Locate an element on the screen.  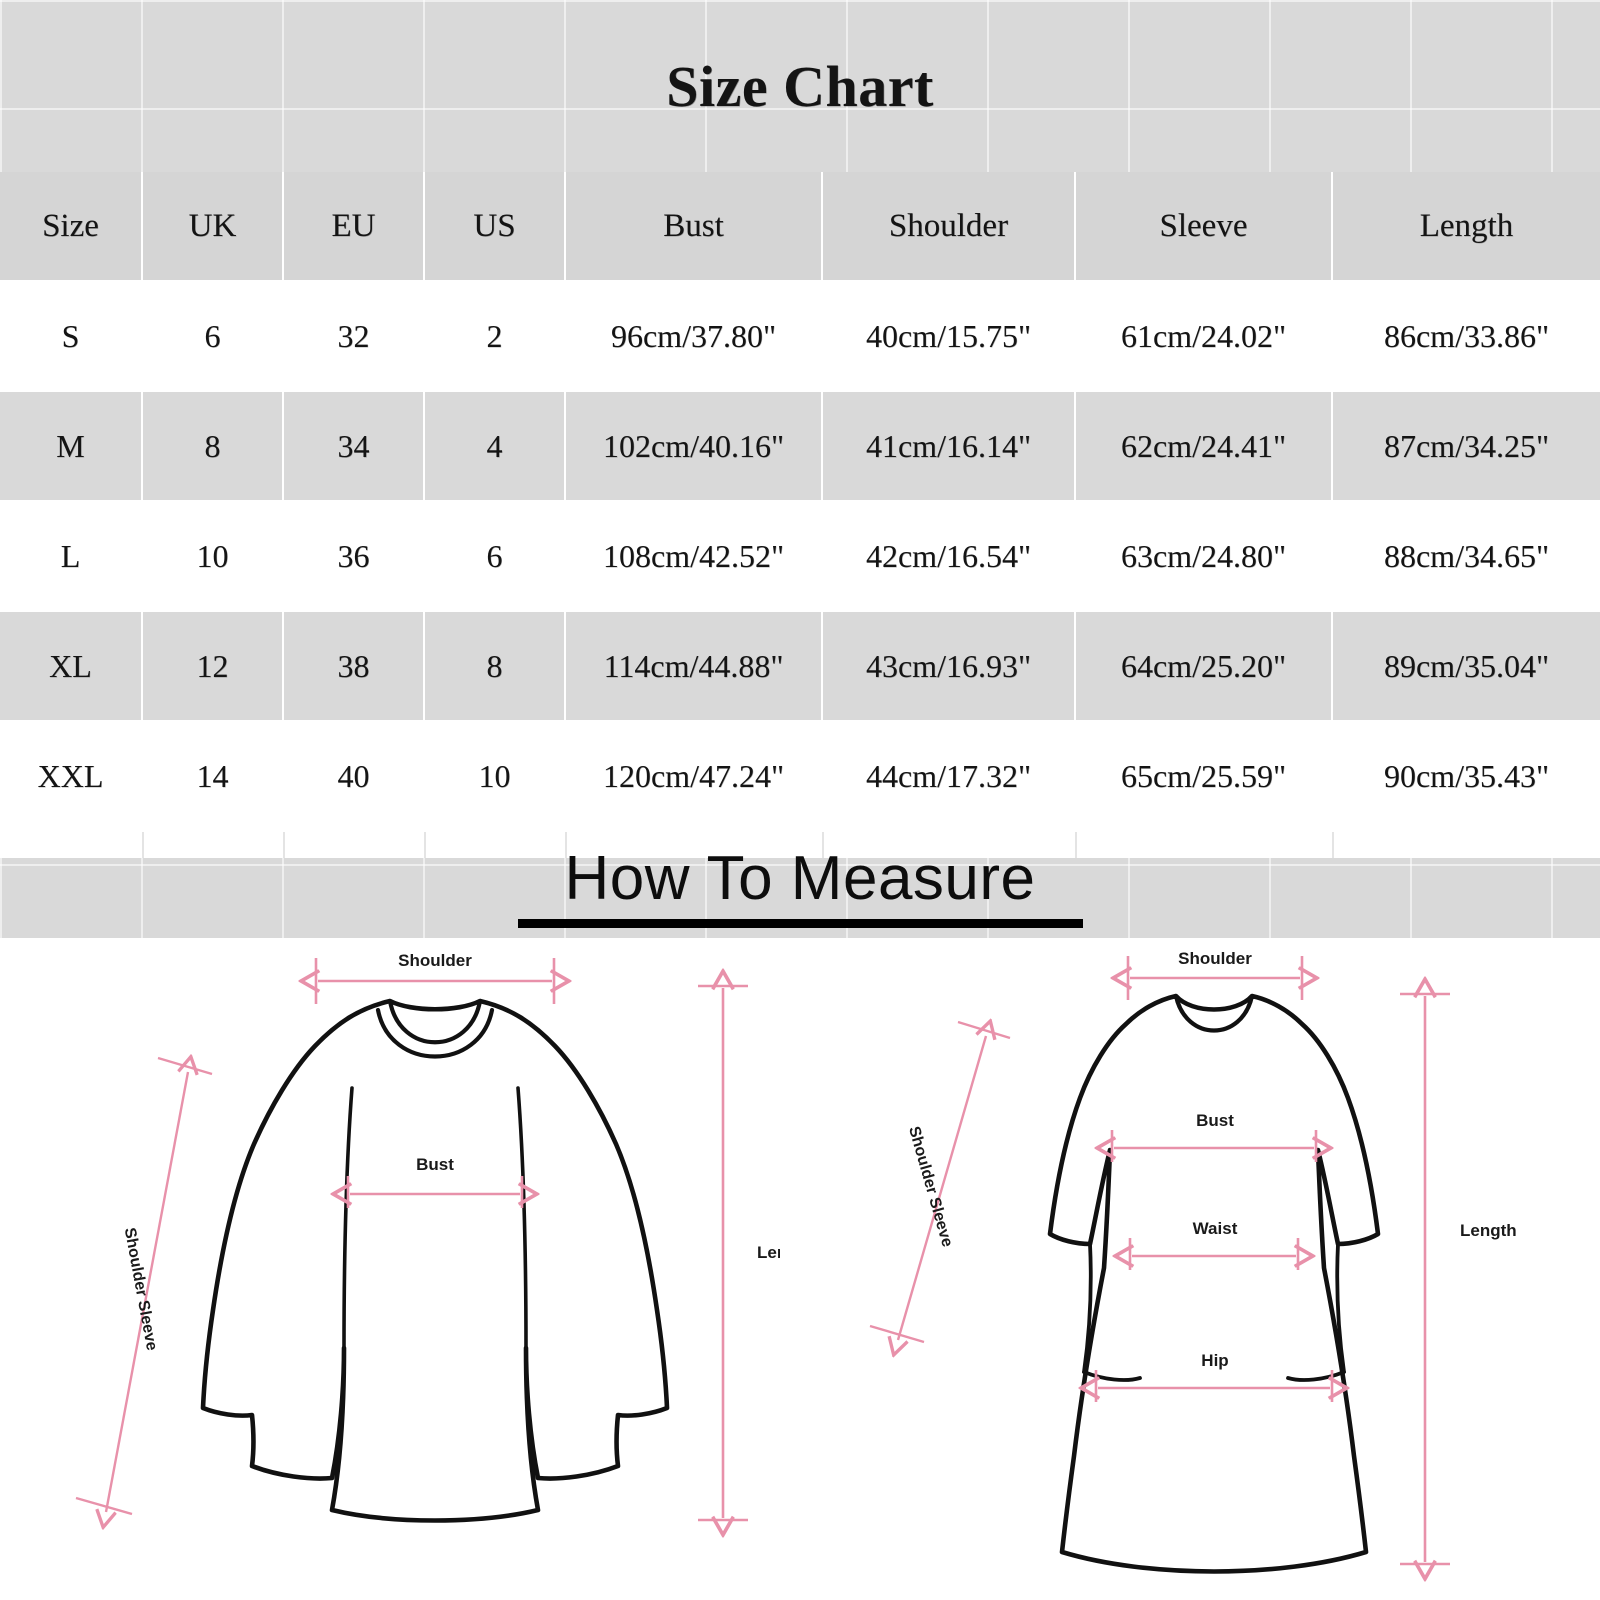
dress-bust-label: Bust is located at coordinates (1215, 1120).